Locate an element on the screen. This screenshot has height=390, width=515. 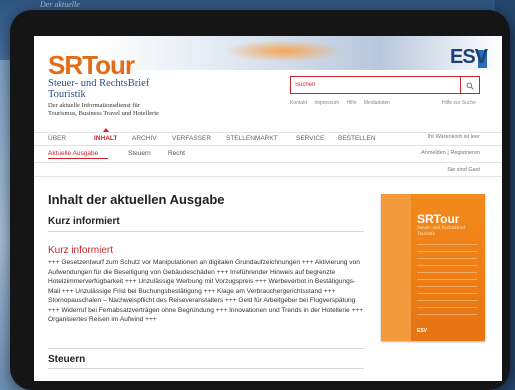
section-heading-steuern: Steuern is located at coordinates (67, 359).